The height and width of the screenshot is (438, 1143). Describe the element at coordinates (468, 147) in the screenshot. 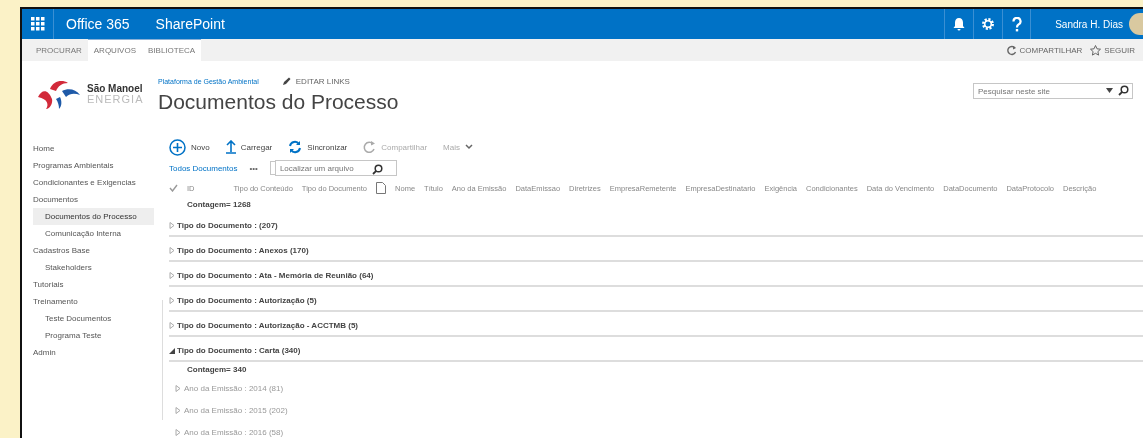

I see `chevron-down-icon` at that location.